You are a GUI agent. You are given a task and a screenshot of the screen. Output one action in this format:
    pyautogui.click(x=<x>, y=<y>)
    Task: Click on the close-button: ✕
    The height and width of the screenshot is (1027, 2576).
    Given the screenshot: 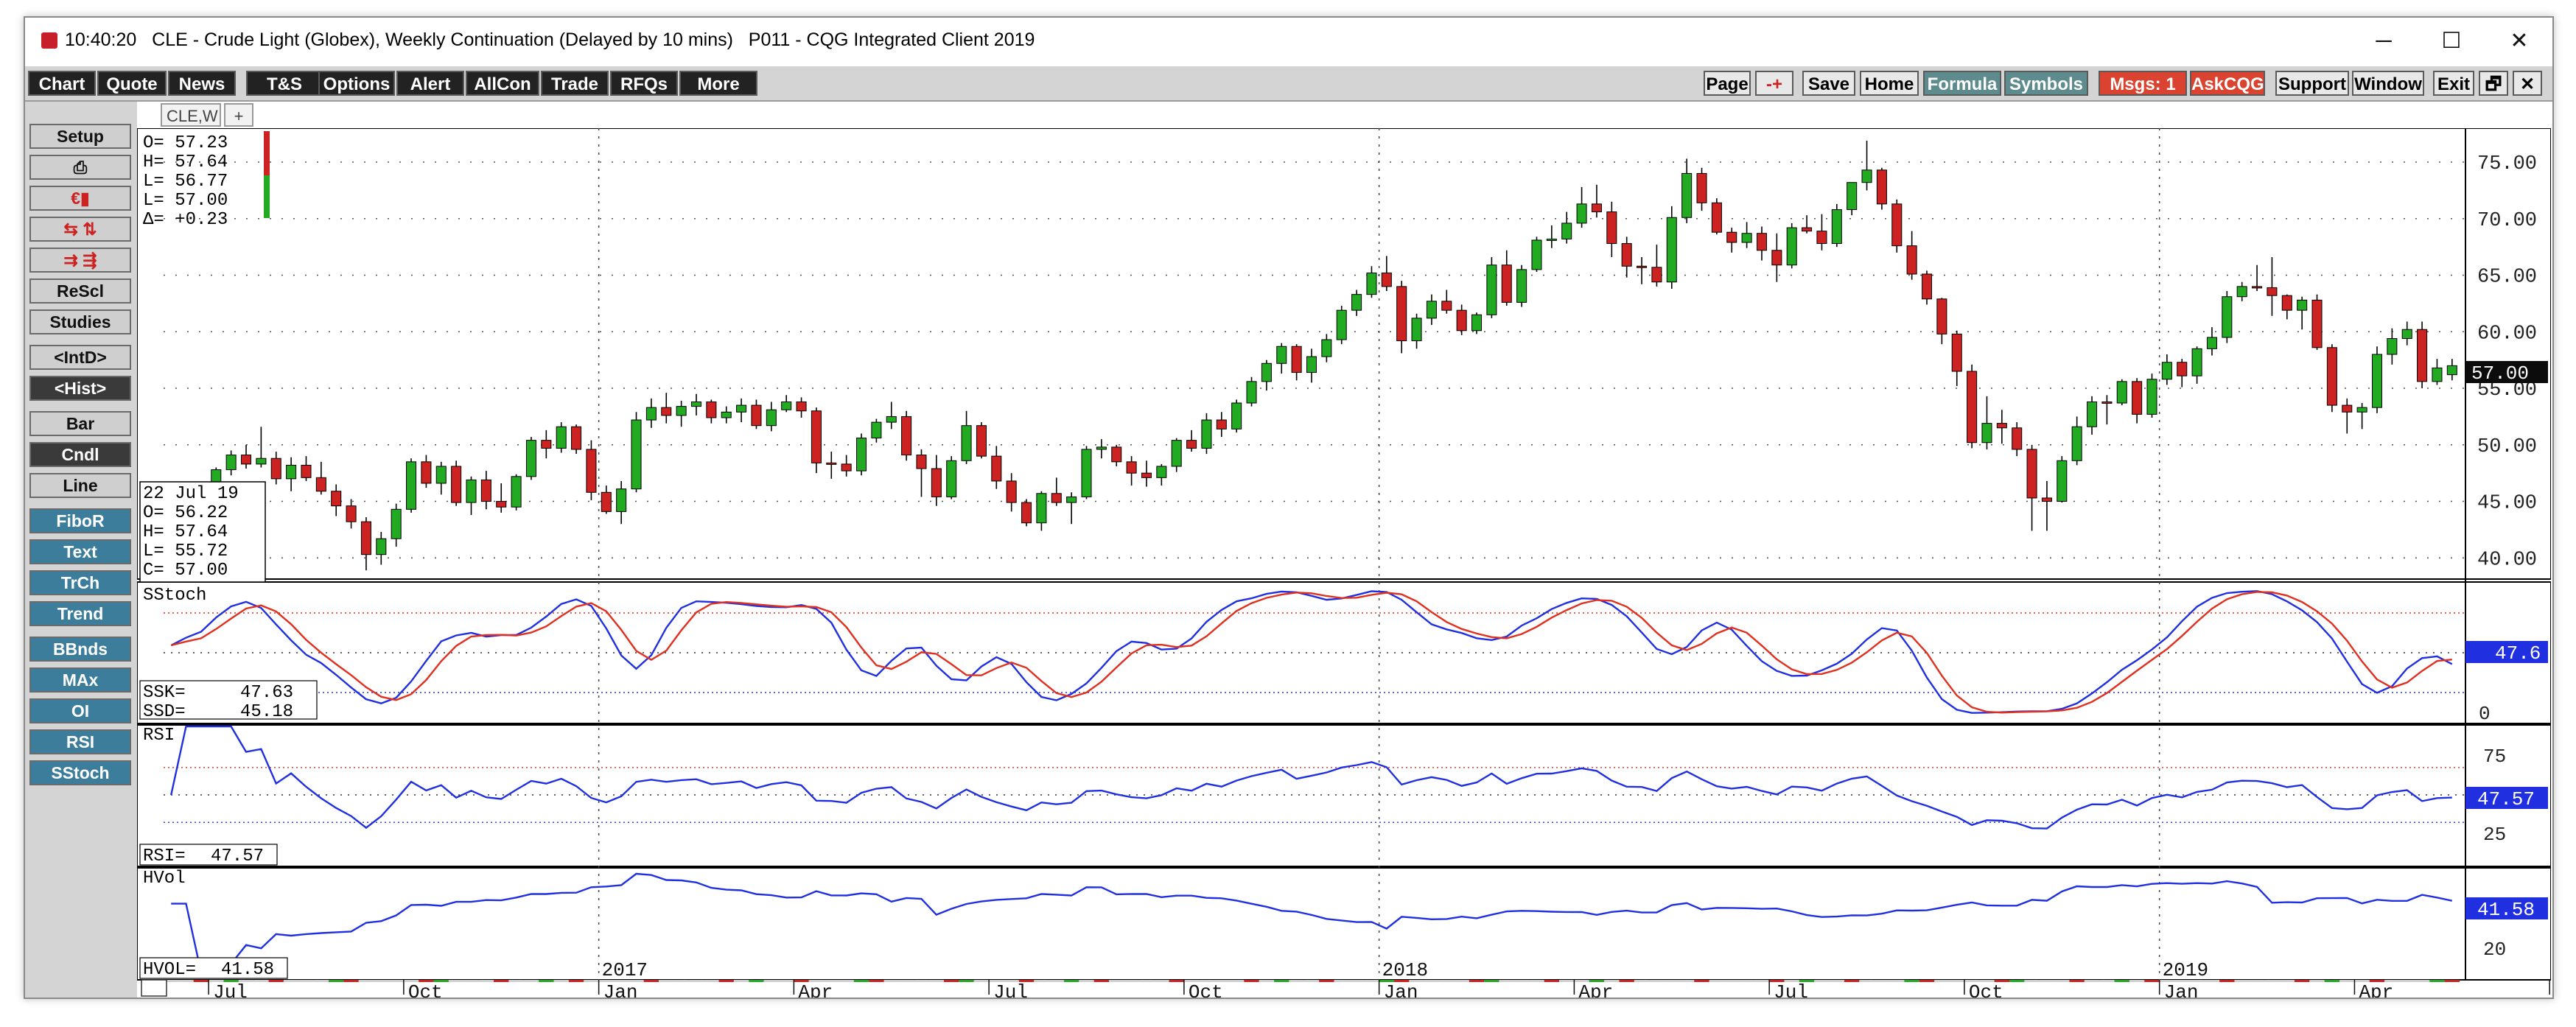 What is the action you would take?
    pyautogui.click(x=2519, y=41)
    